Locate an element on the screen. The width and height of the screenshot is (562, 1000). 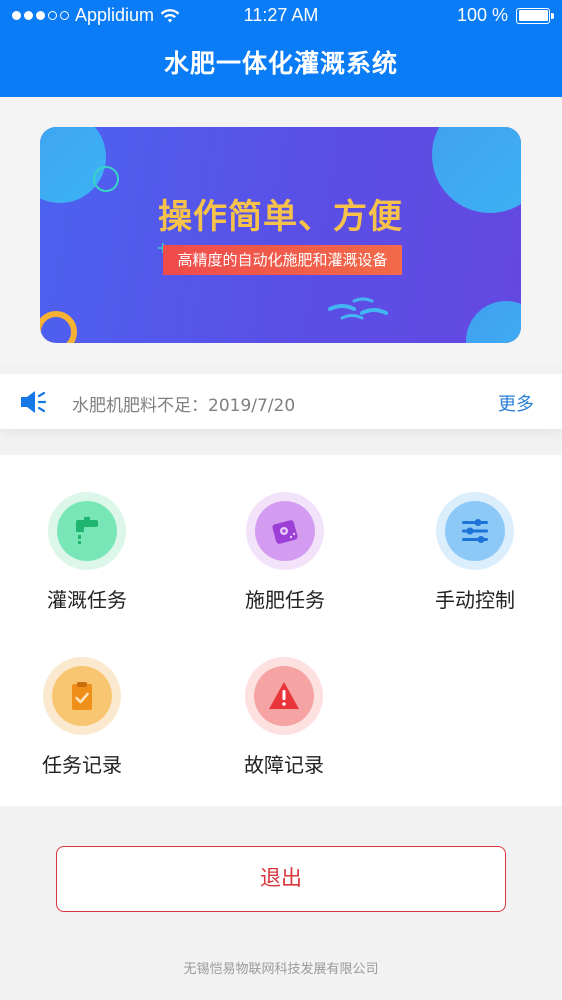
notice-bar: 水肥机肥料不足：2019/7/20 更多 is located at coordinates (281, 401).